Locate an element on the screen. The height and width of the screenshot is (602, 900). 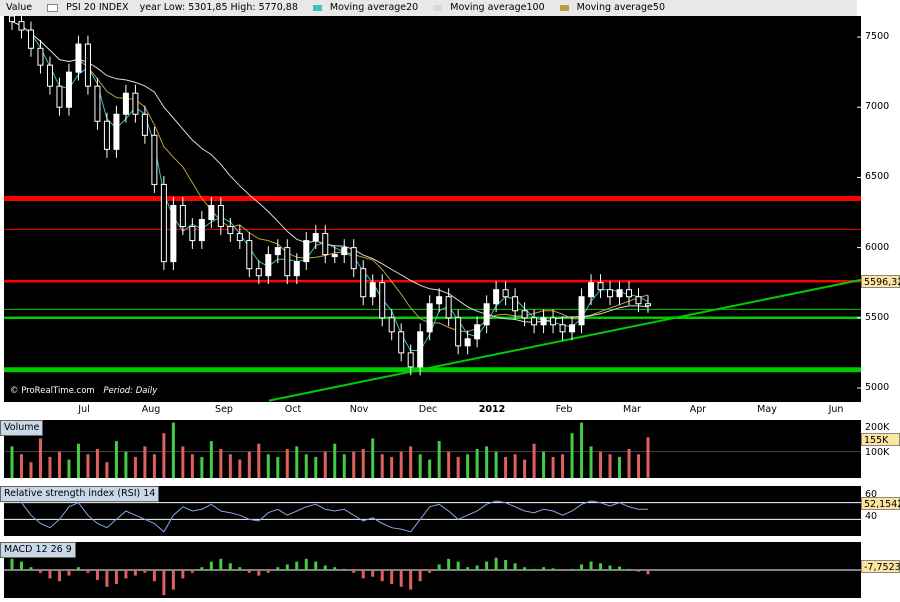
macd-plot is located at coordinates (432, 570).